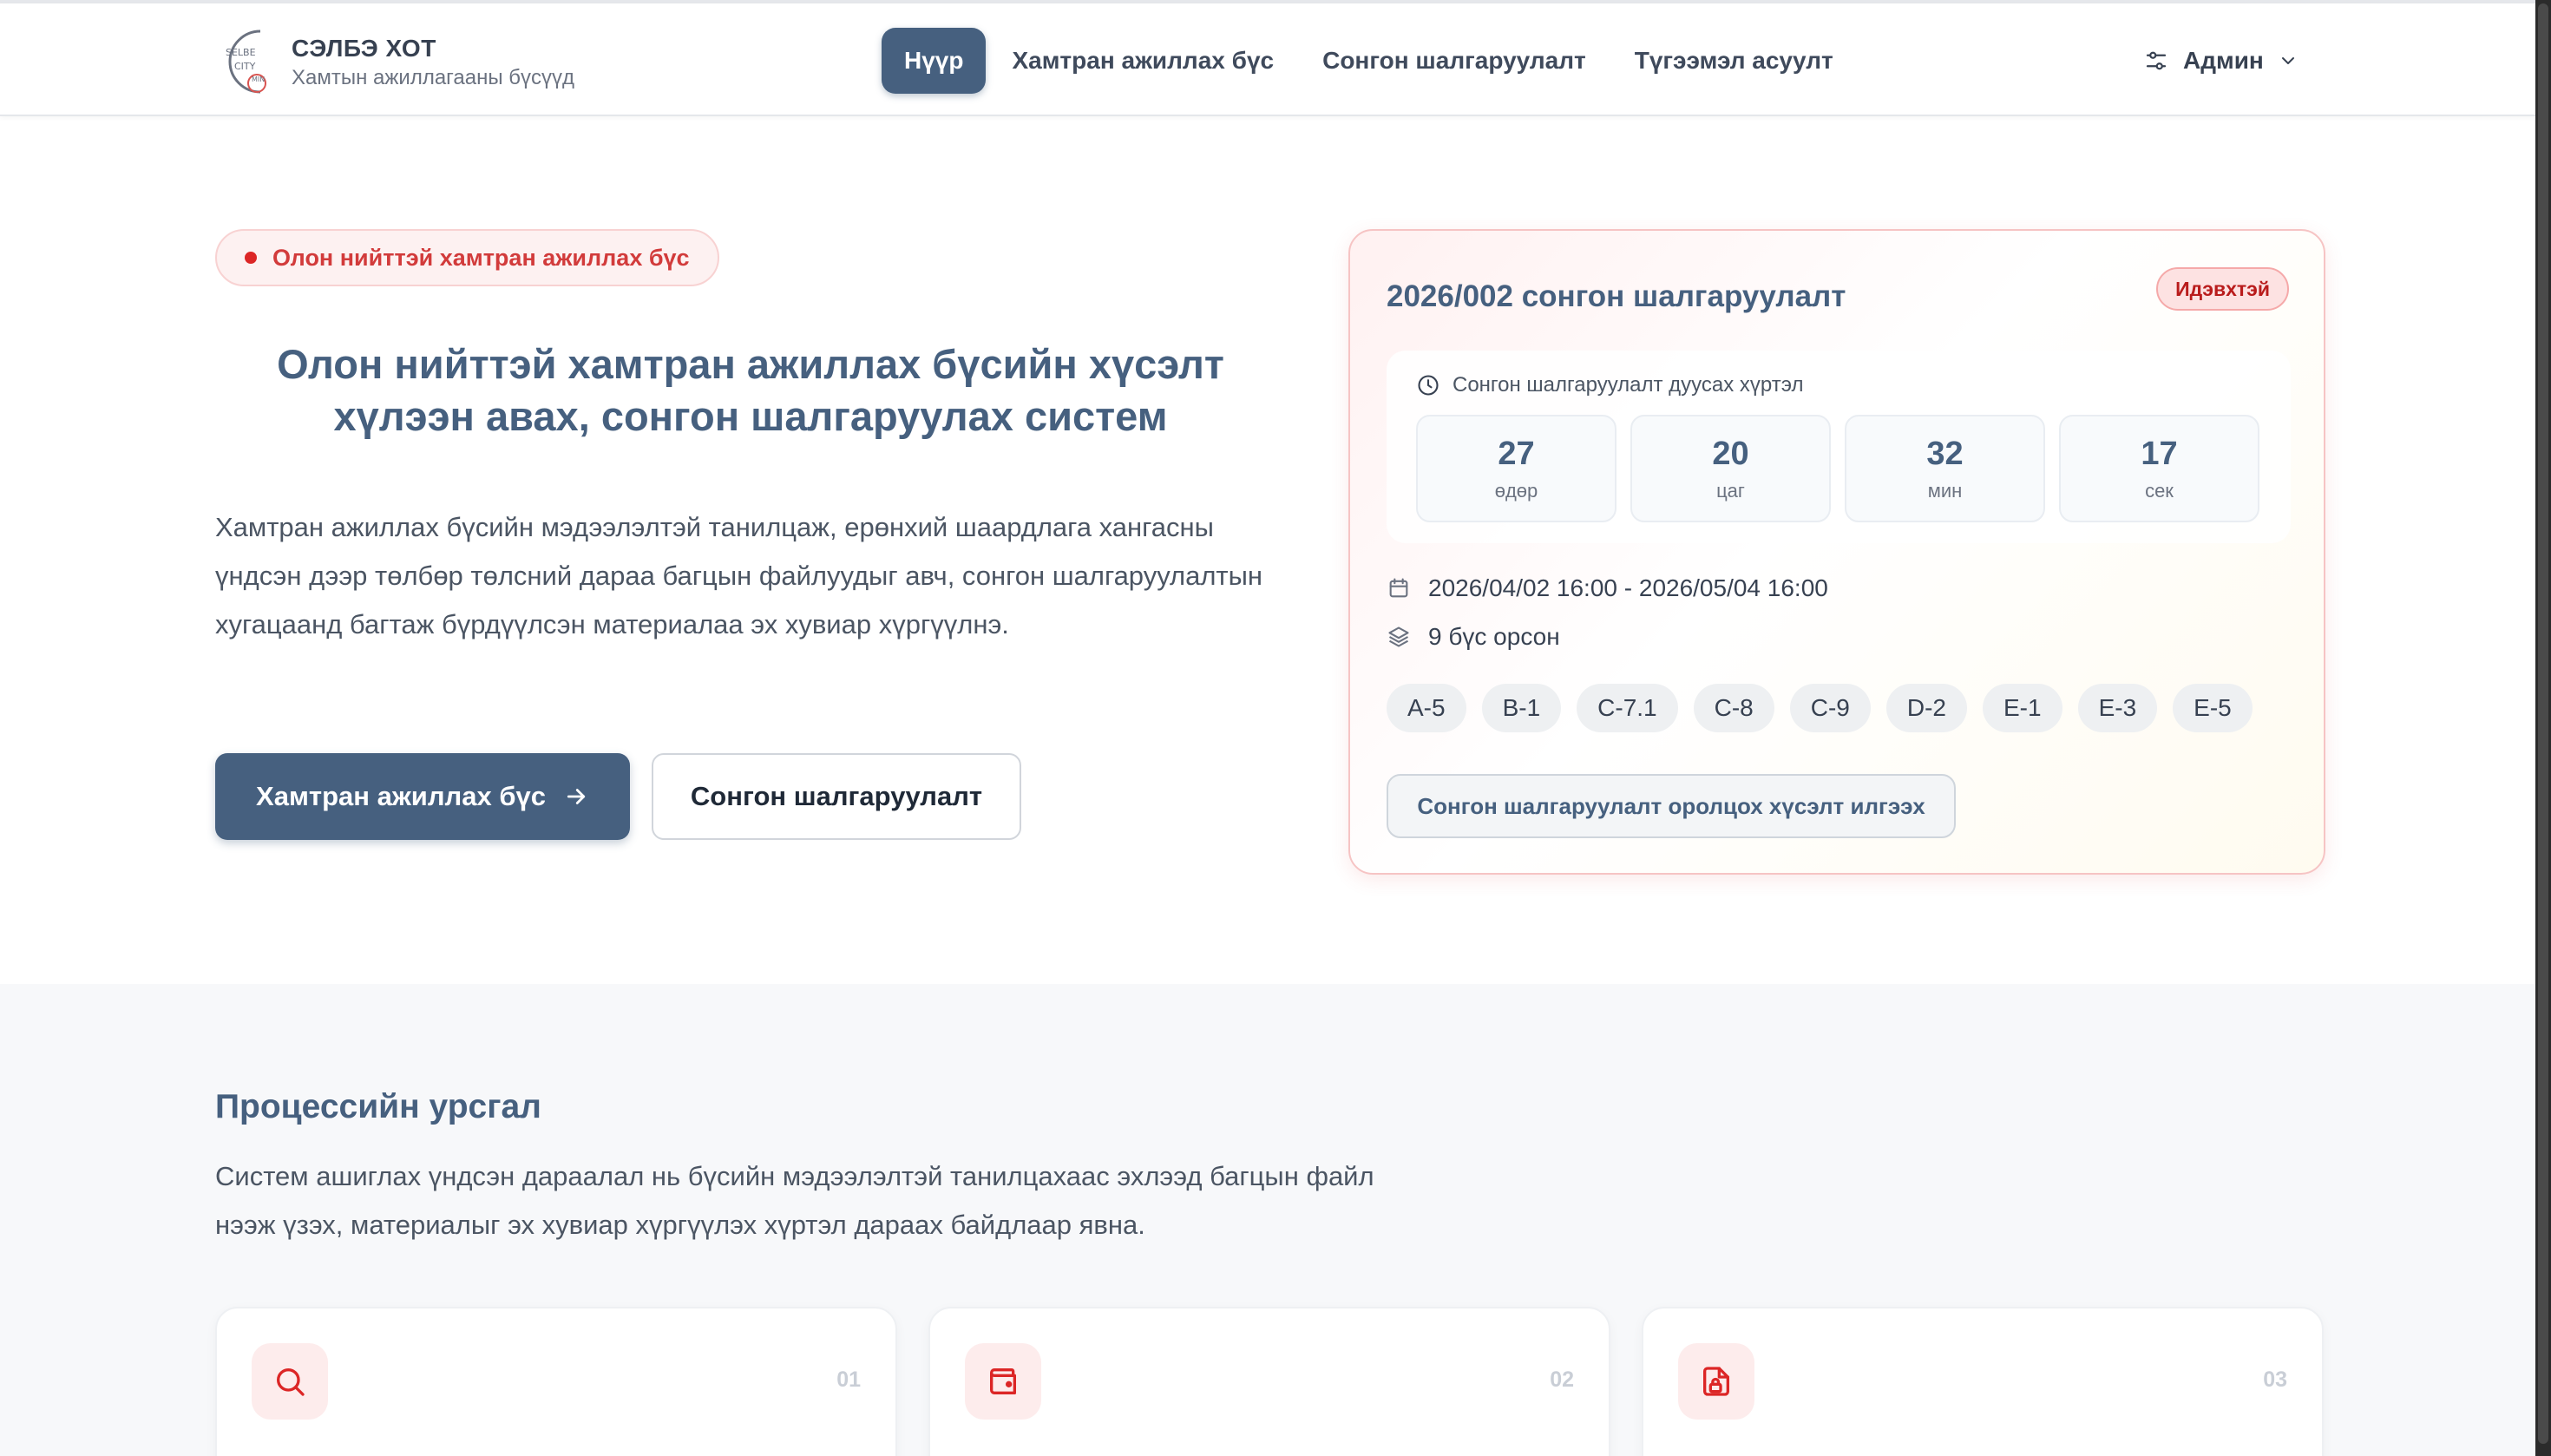  What do you see at coordinates (1945, 490) in the screenshot?
I see `countdown-unit: мин` at bounding box center [1945, 490].